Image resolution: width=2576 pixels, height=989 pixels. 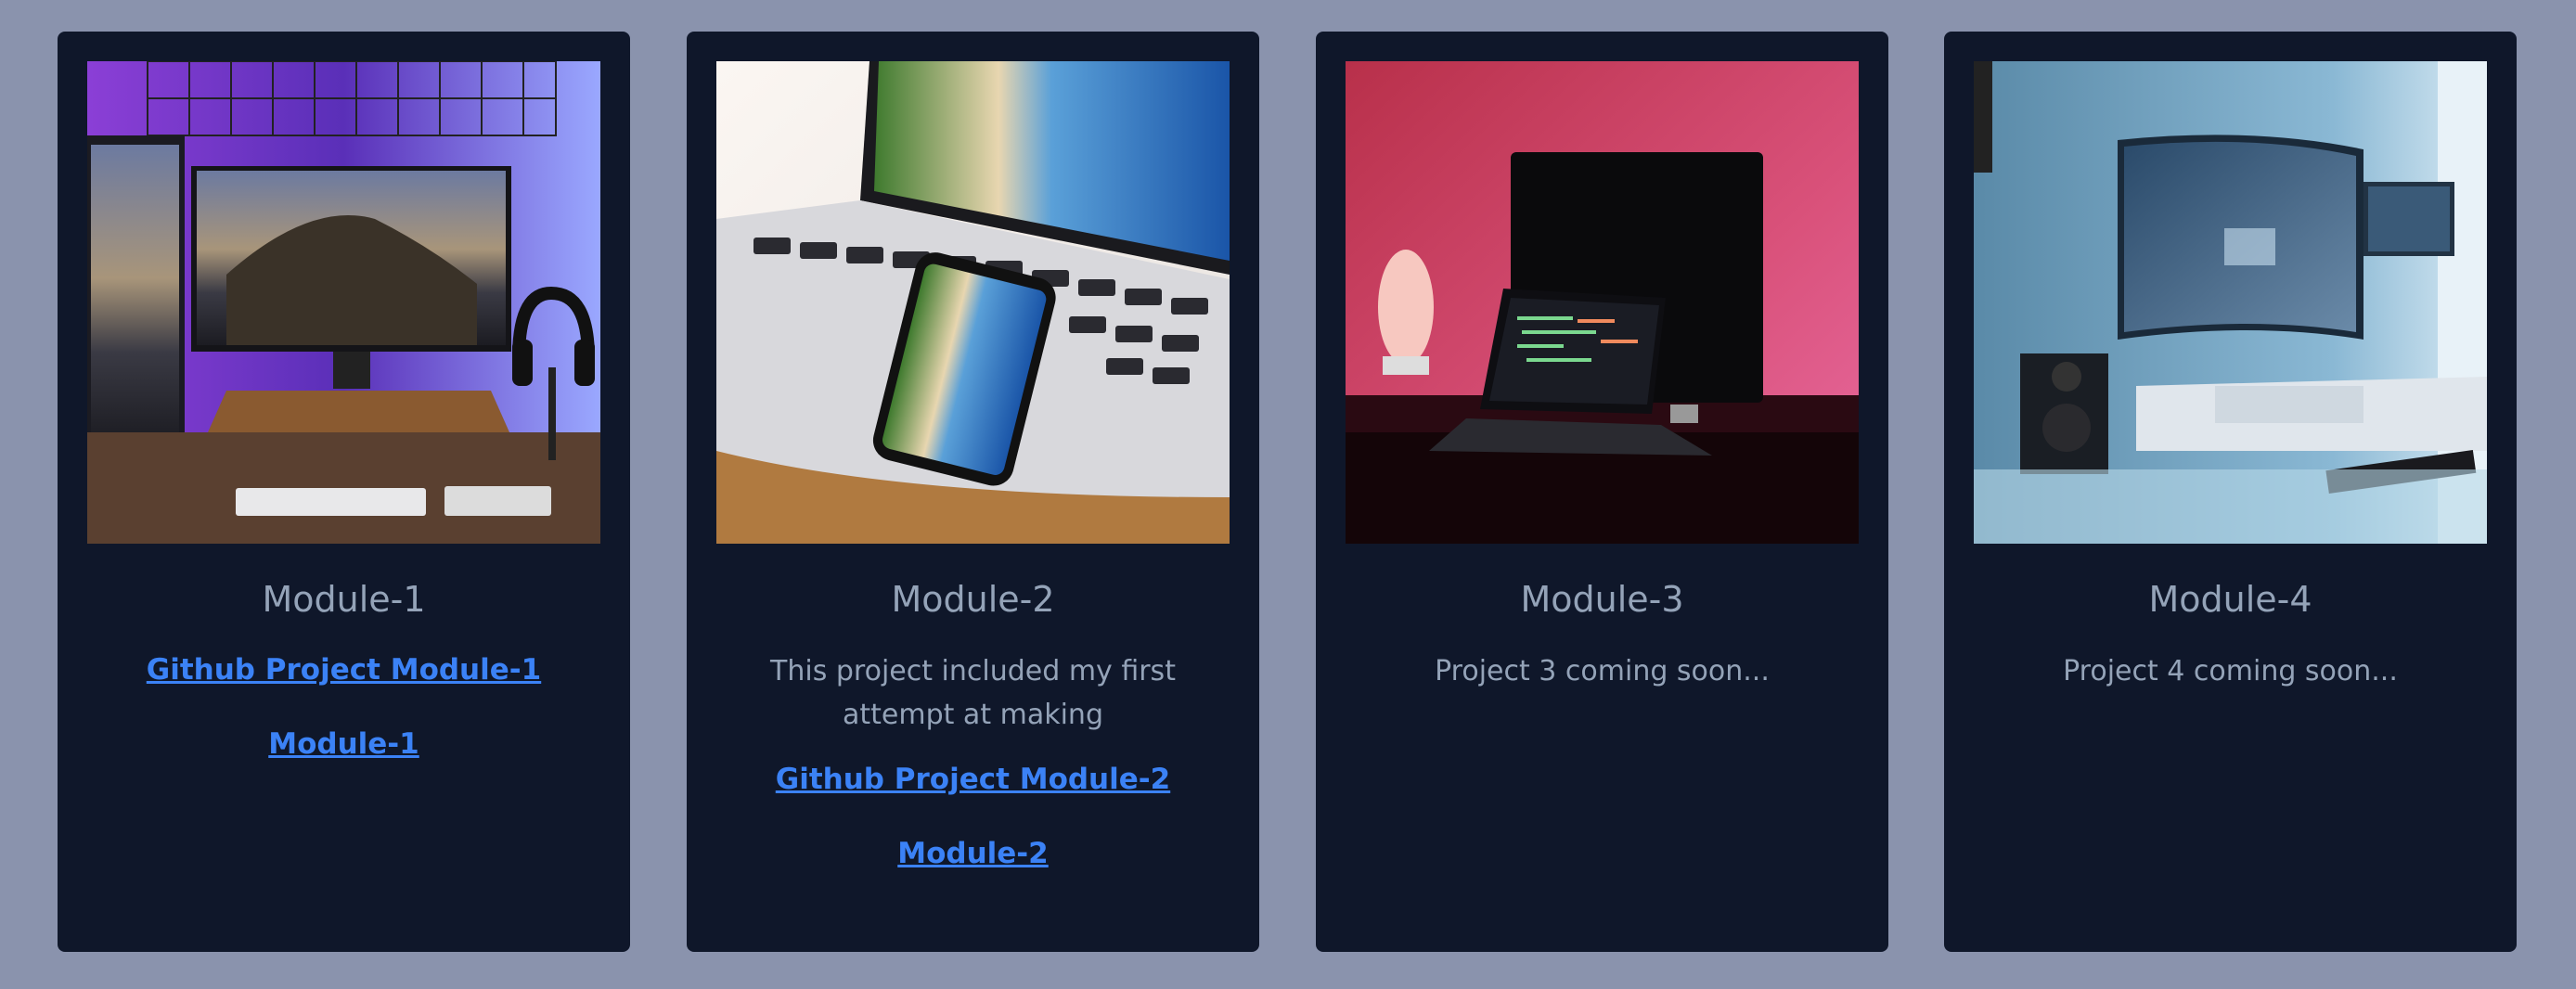 I want to click on card-title: Module-2, so click(x=973, y=599).